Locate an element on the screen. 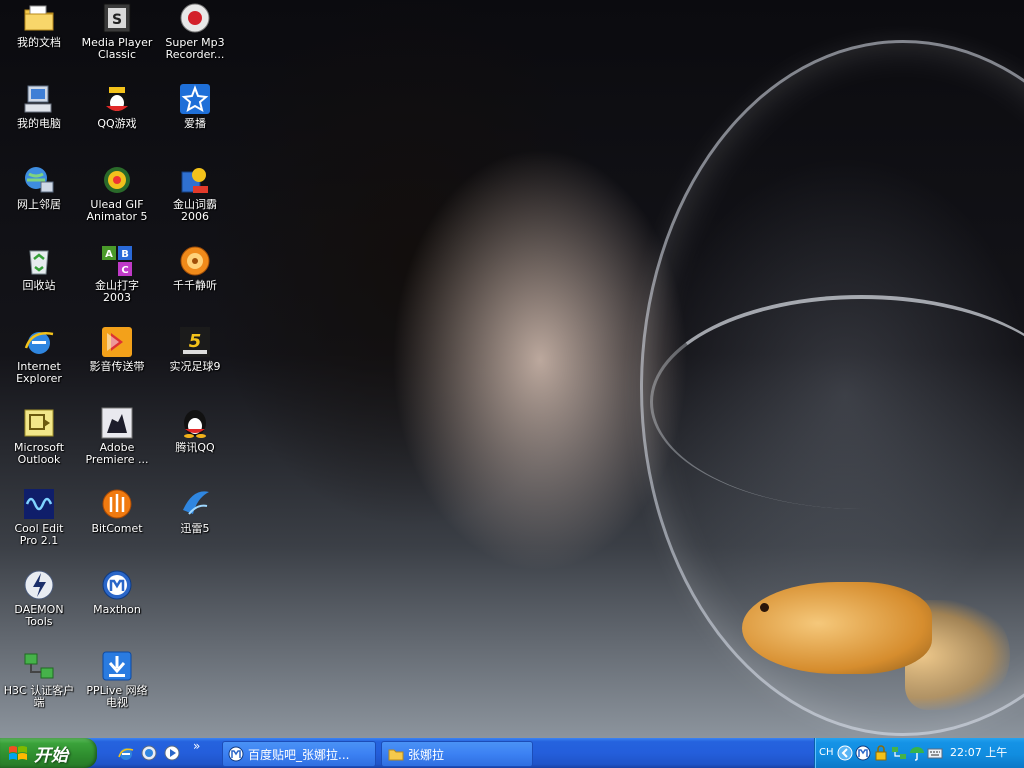  mp3-recorder-icon is located at coordinates (195, 18).